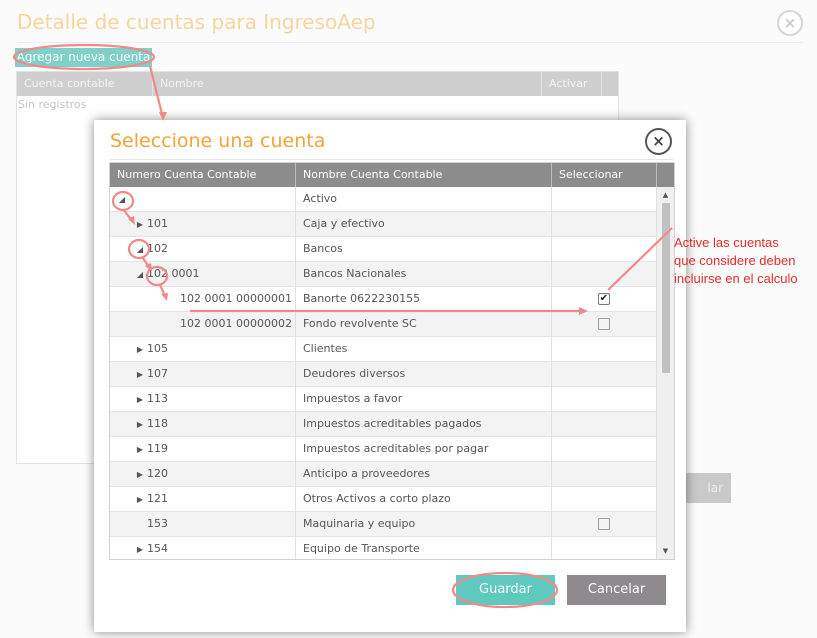  What do you see at coordinates (157, 523) in the screenshot?
I see `account-number: 153` at bounding box center [157, 523].